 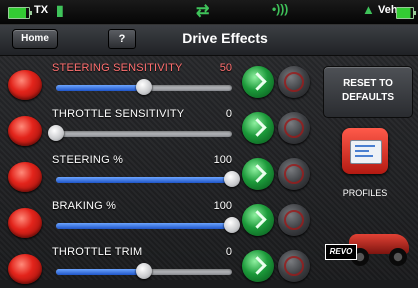 I want to click on reset-line-2: DEFAULTS, so click(x=368, y=97).